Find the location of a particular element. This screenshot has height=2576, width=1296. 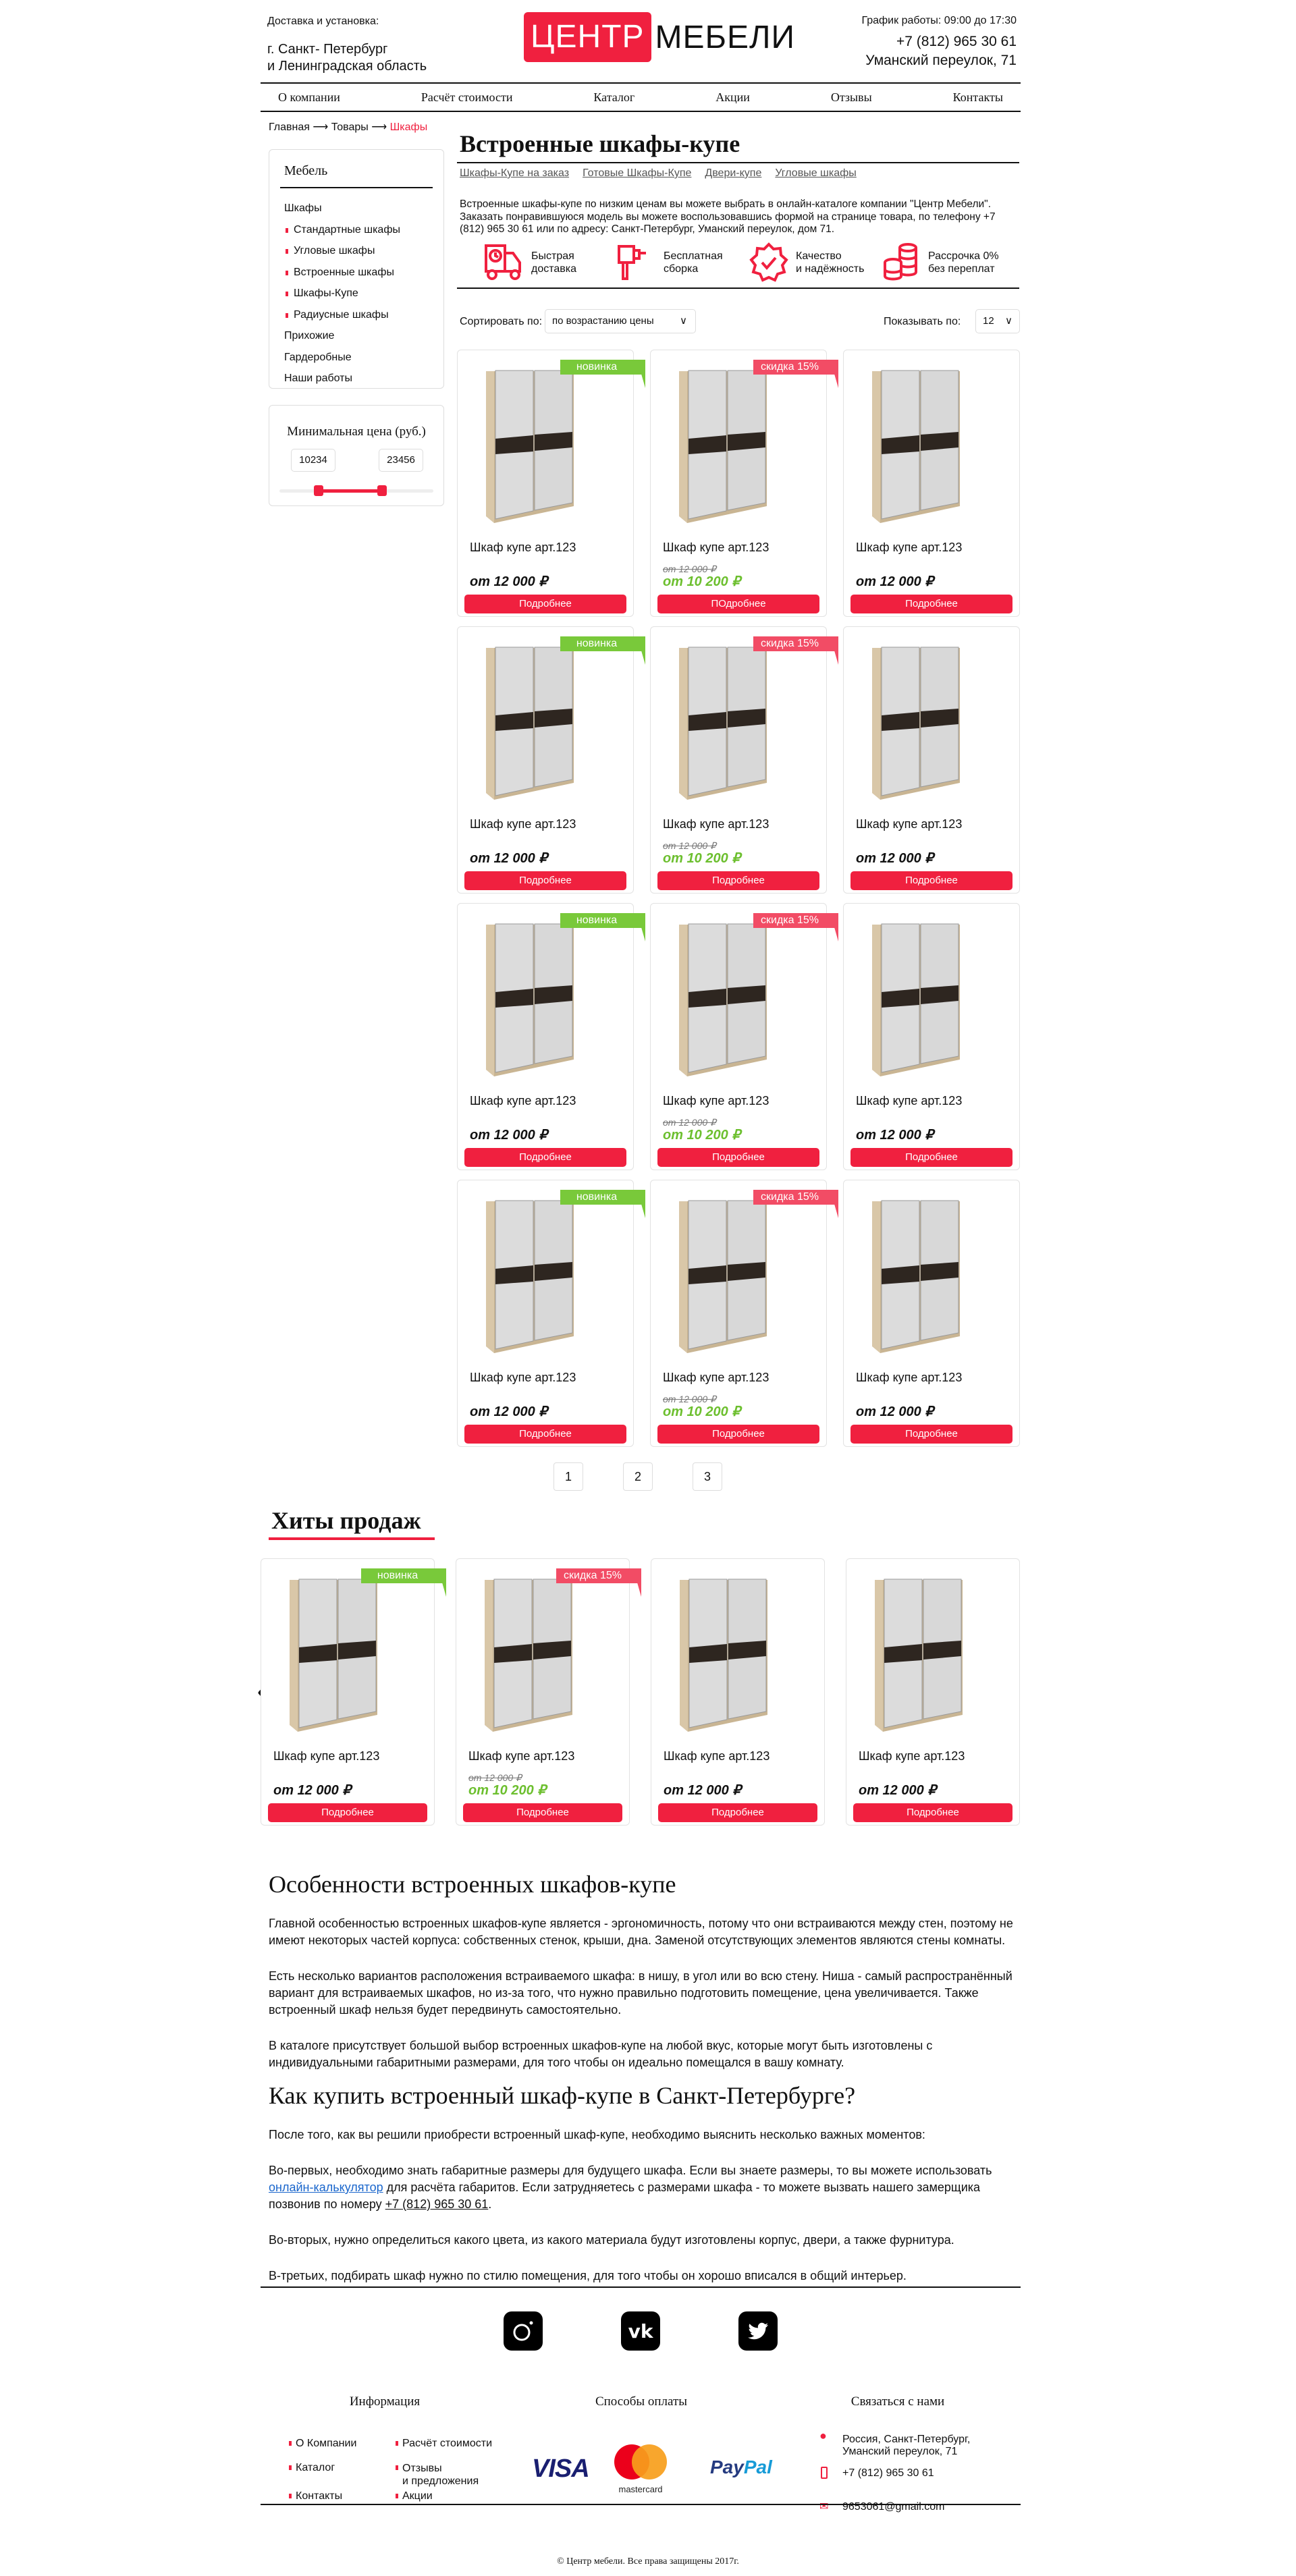

page-button: 1 is located at coordinates (568, 1476).